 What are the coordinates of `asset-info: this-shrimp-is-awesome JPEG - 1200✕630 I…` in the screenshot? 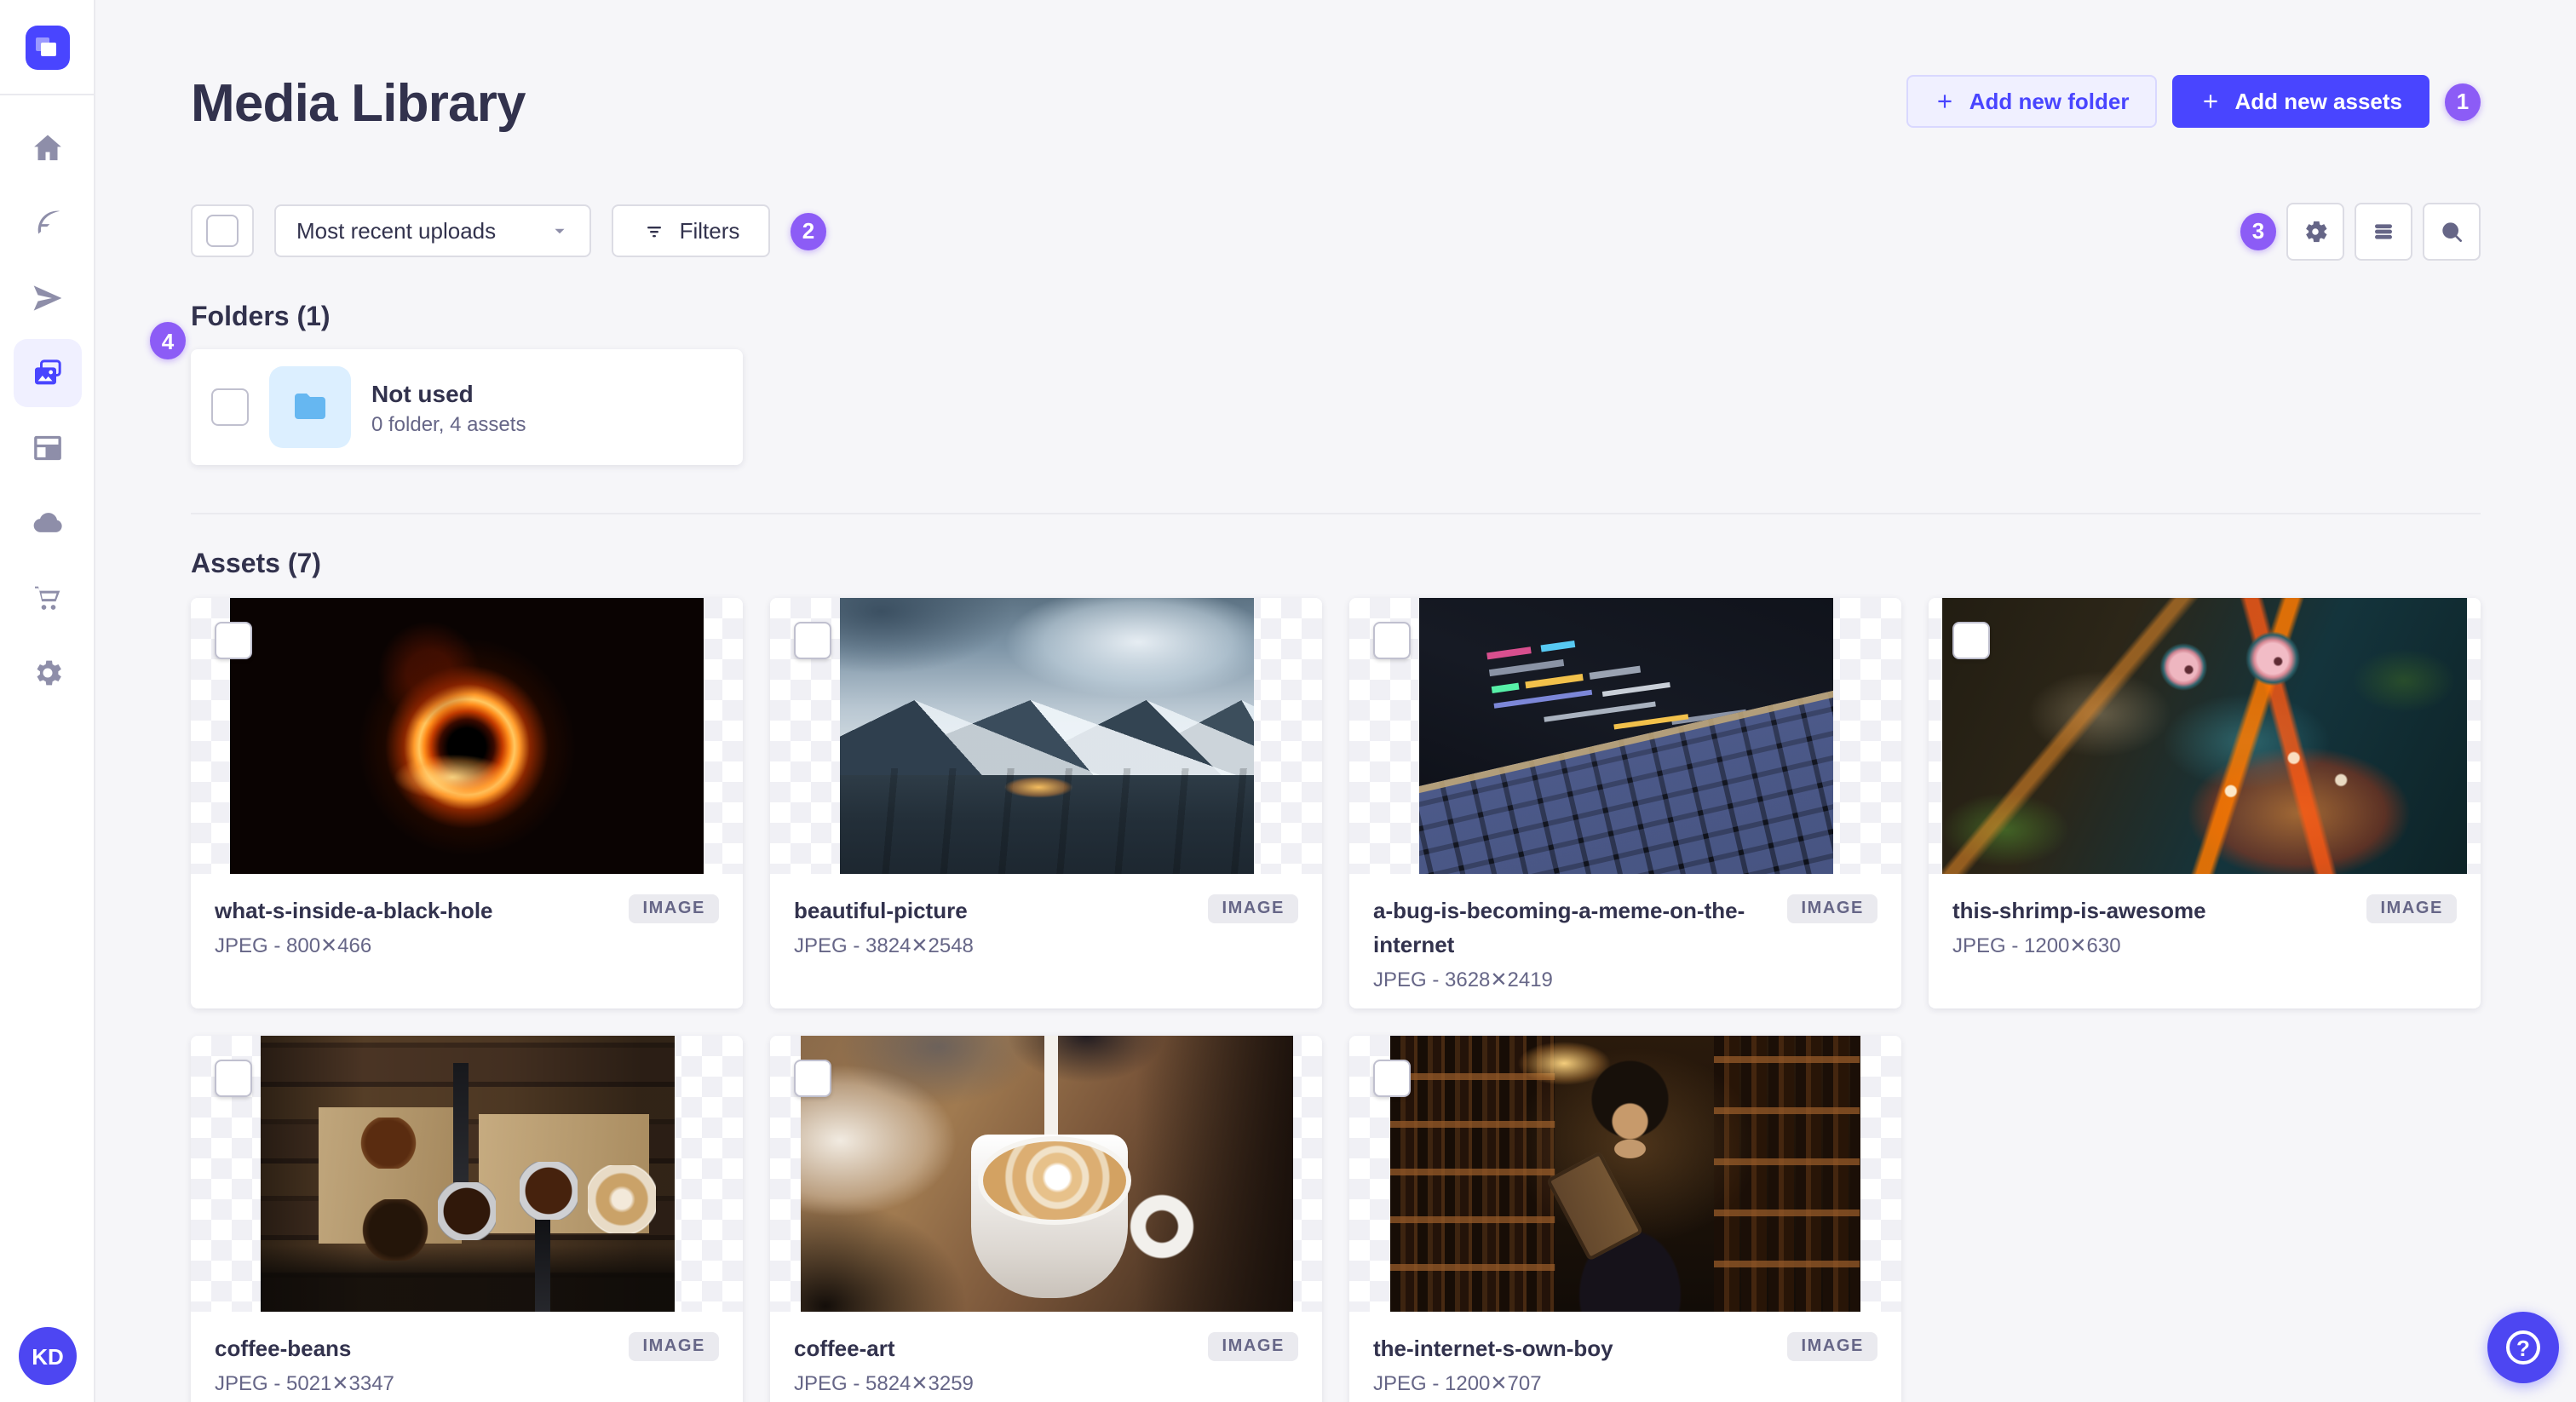 It's located at (2205, 926).